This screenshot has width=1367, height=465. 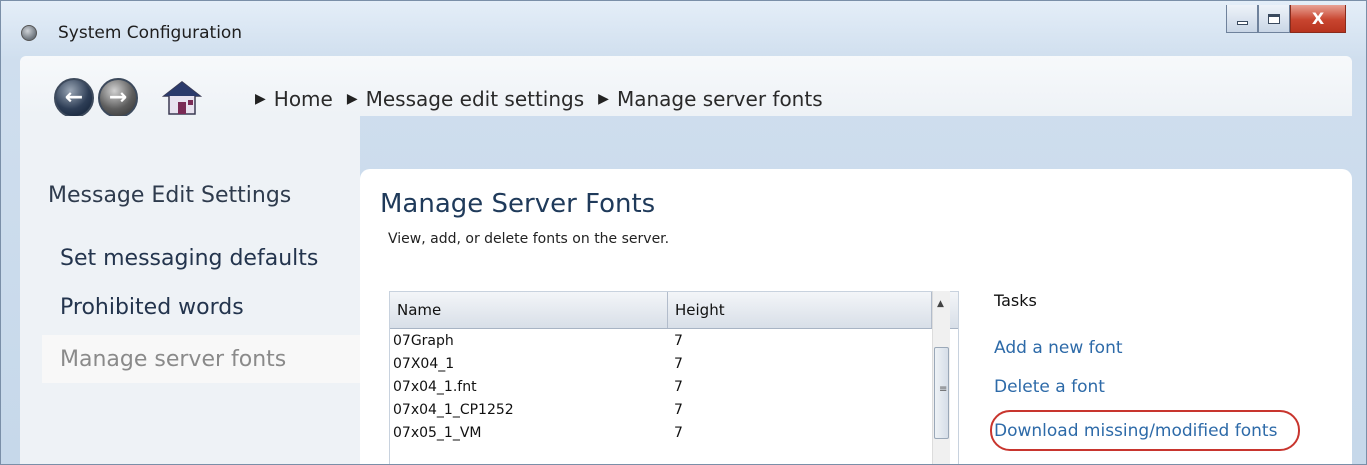 I want to click on window-controls: X, so click(x=1286, y=19).